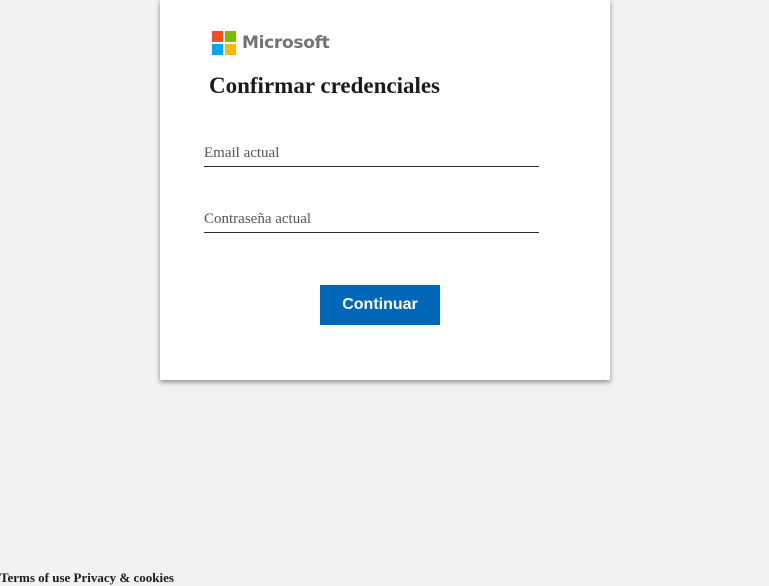 The image size is (769, 586). I want to click on microsoft-logo: Microsoft, so click(271, 43).